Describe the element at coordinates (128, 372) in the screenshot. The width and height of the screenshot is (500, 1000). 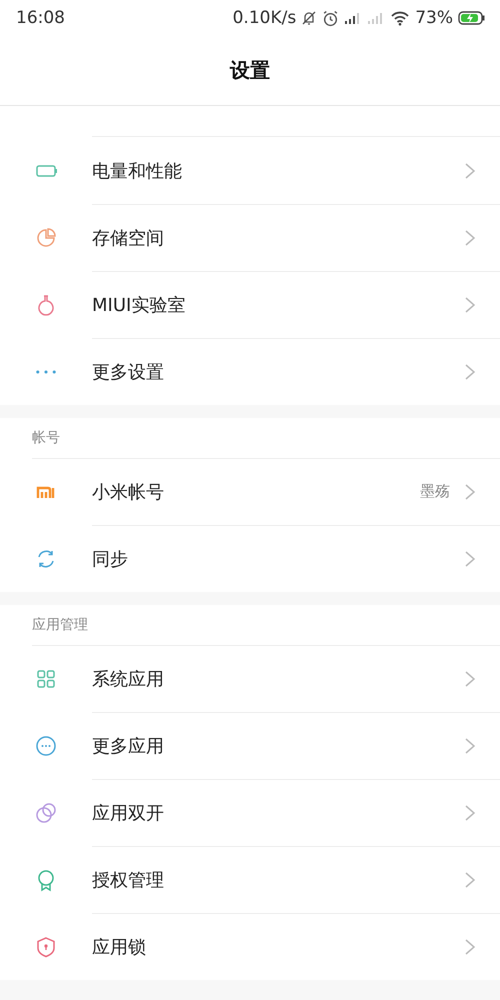
I see `item-label: 更多设置` at that location.